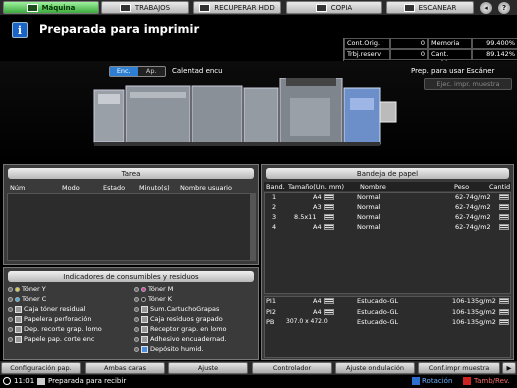 The image size is (517, 388). I want to click on table-row: 3 8.5x11 Normal 62-74g/m2, so click(387, 217).